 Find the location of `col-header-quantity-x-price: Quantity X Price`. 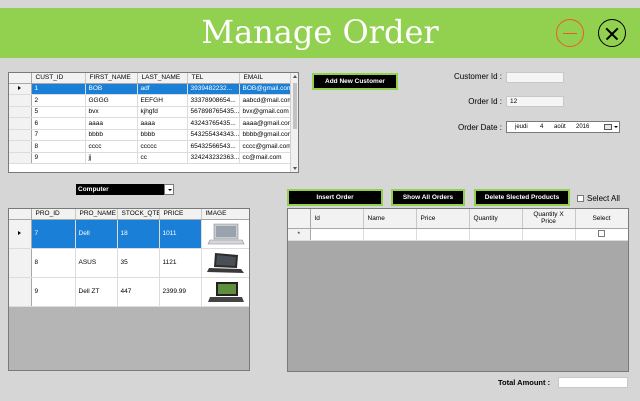

col-header-quantity-x-price: Quantity X Price is located at coordinates (548, 218).